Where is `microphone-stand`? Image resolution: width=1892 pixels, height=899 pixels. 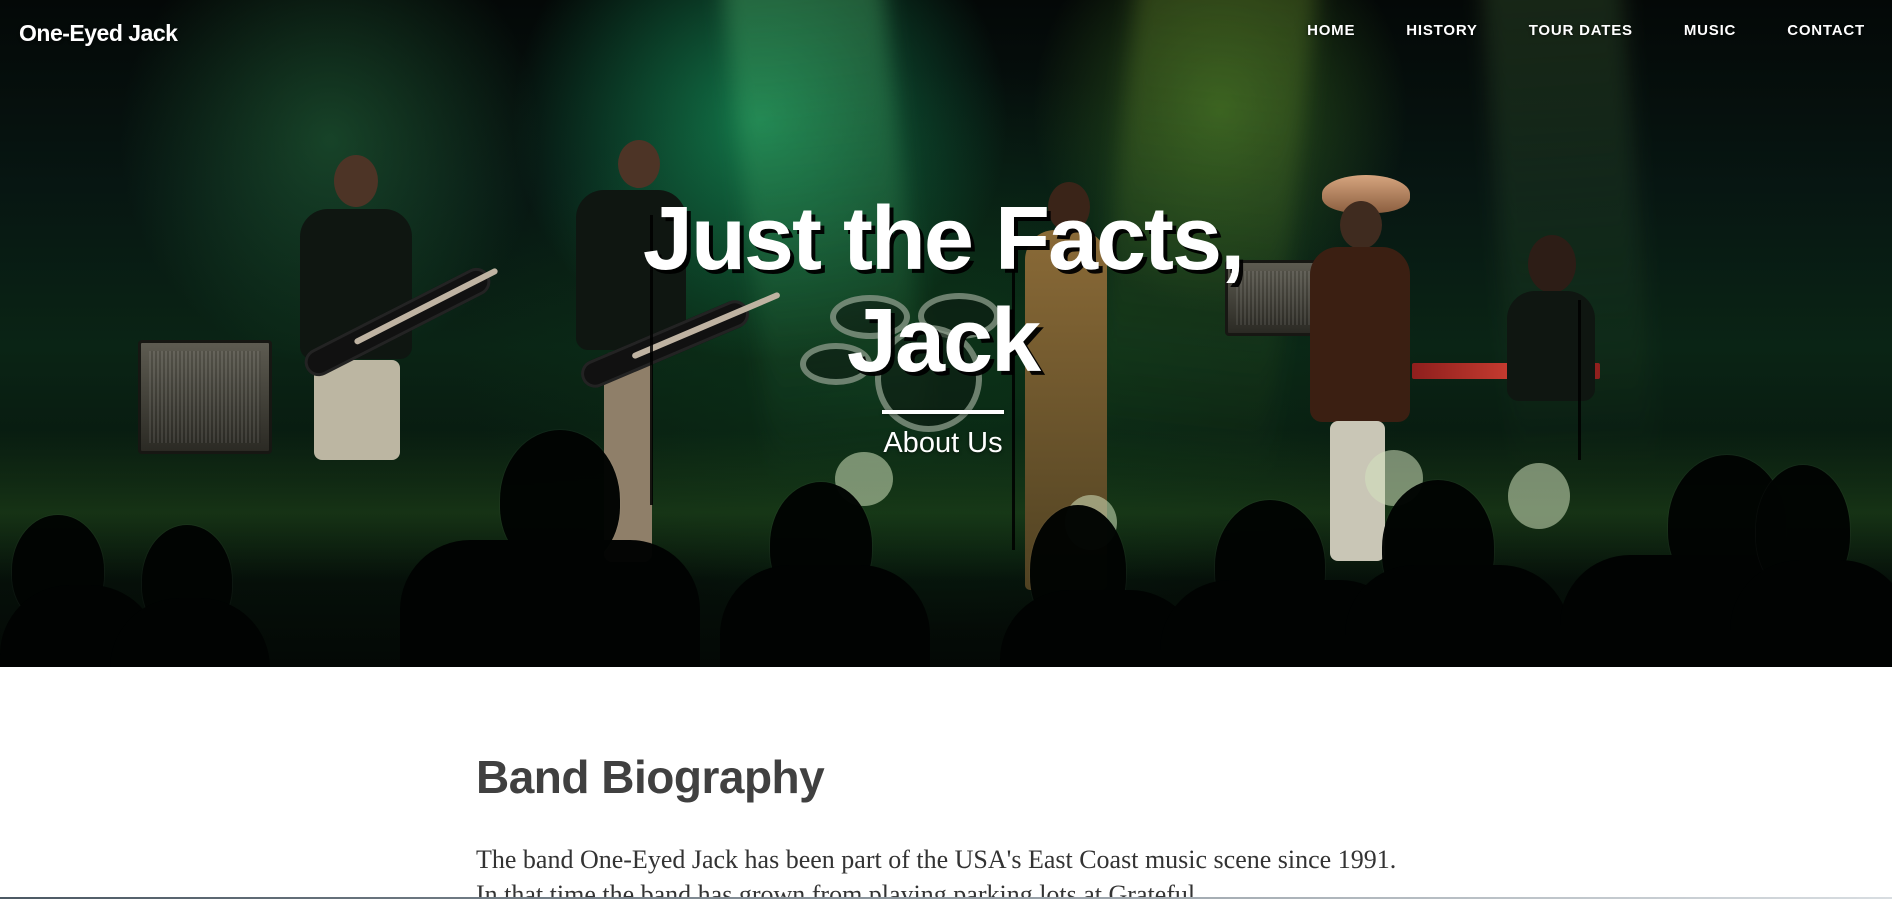 microphone-stand is located at coordinates (1579, 380).